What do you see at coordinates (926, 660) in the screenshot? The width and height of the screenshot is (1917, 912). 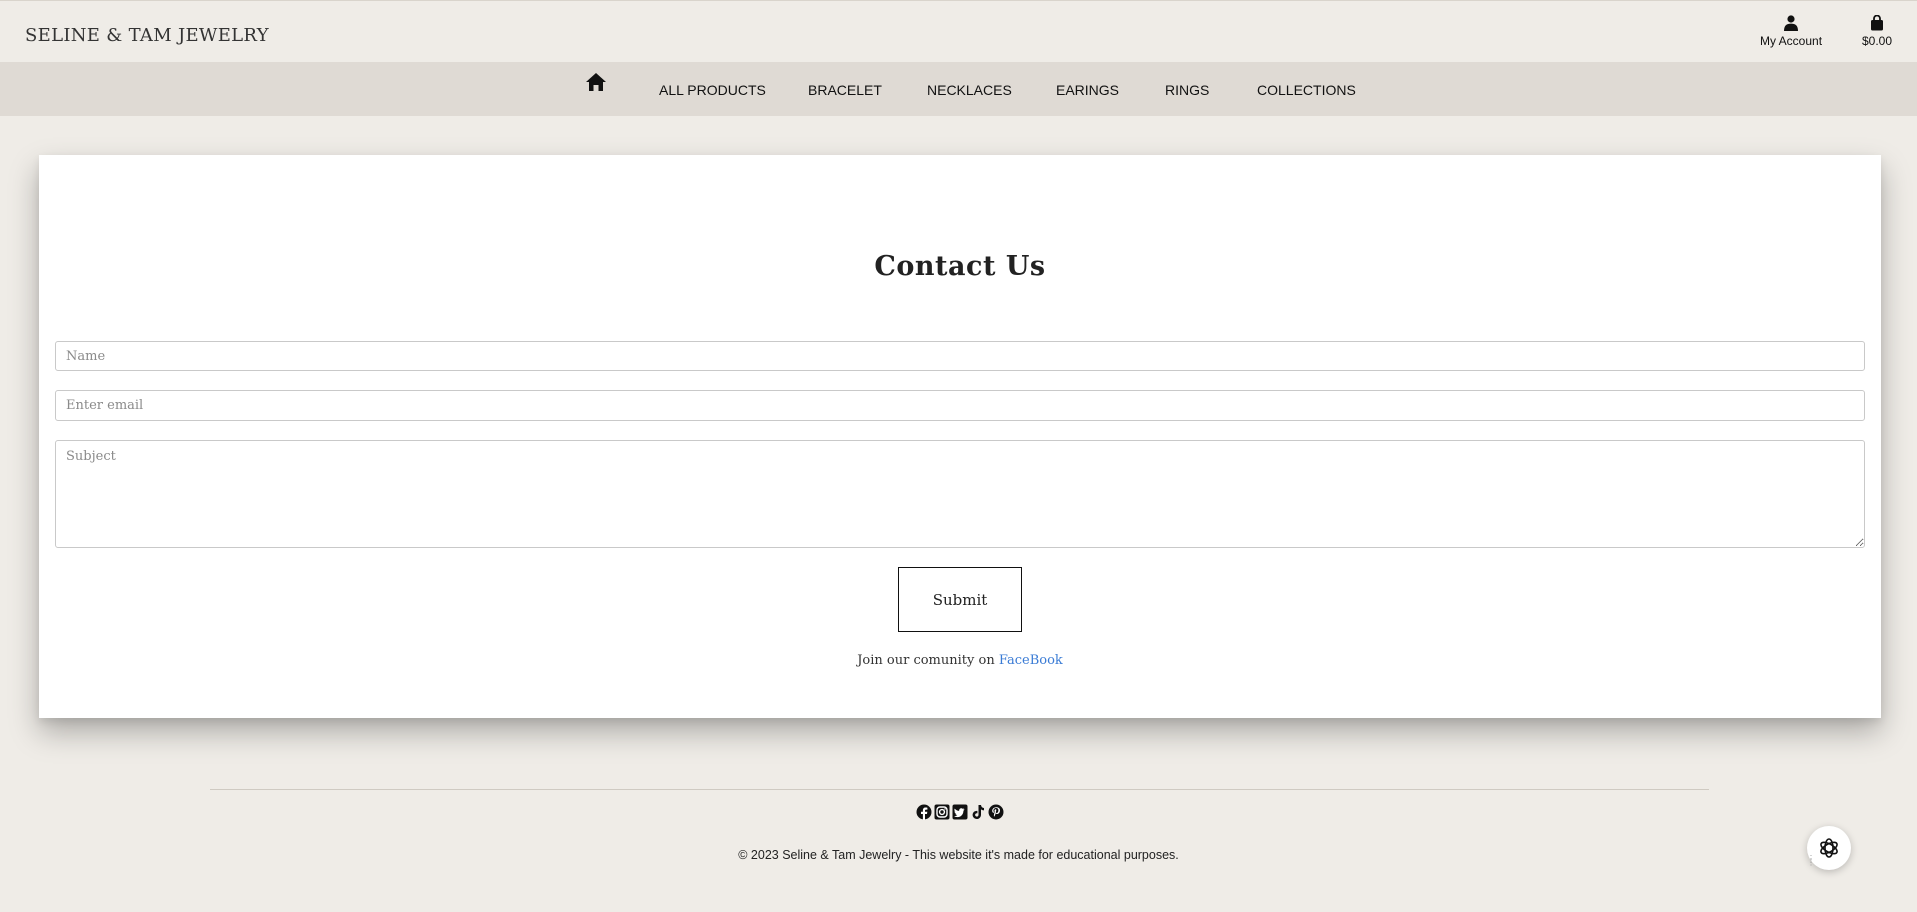 I see `community-text: Join our comunity on` at bounding box center [926, 660].